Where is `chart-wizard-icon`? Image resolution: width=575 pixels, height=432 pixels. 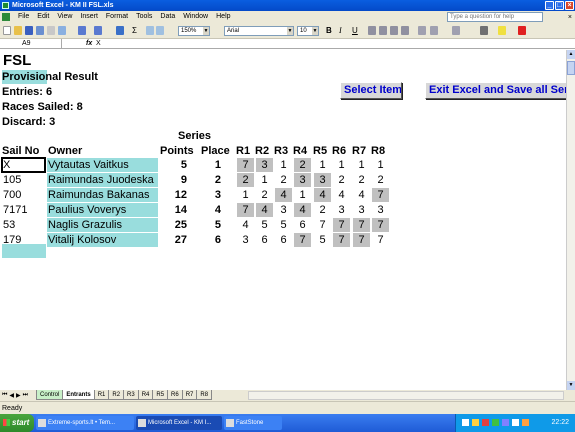 chart-wizard-icon is located at coordinates (160, 30).